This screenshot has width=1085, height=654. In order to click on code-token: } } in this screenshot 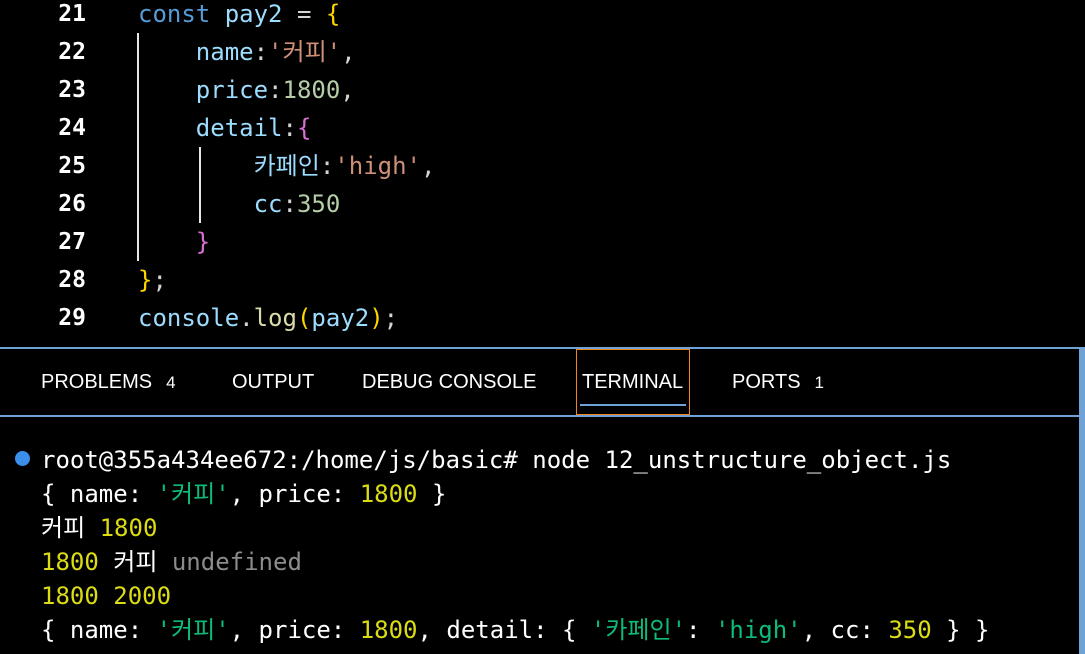, I will do `click(960, 630)`.